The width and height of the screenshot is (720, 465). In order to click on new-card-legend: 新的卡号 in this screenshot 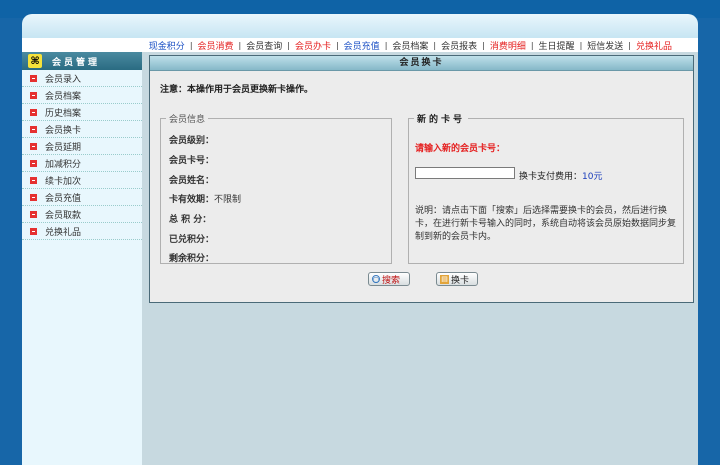, I will do `click(441, 120)`.